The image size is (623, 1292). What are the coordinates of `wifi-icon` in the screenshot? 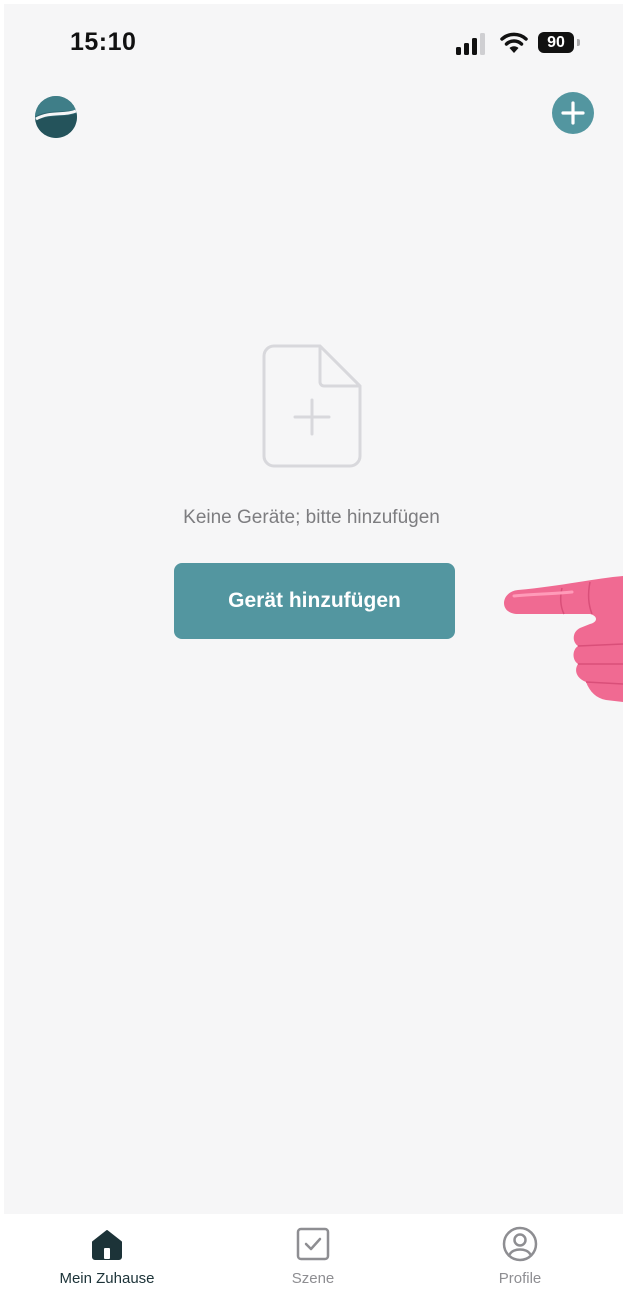 It's located at (514, 42).